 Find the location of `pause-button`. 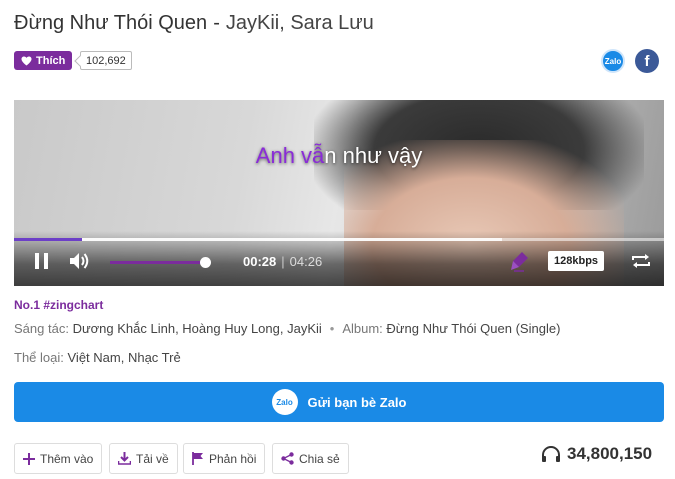

pause-button is located at coordinates (42, 261).